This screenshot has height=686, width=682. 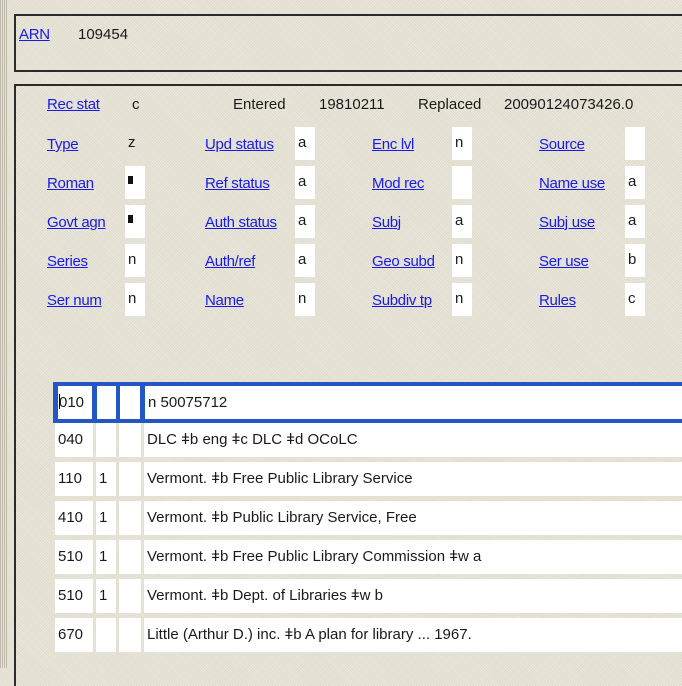 I want to click on enc-lvl-value: n, so click(x=462, y=143).